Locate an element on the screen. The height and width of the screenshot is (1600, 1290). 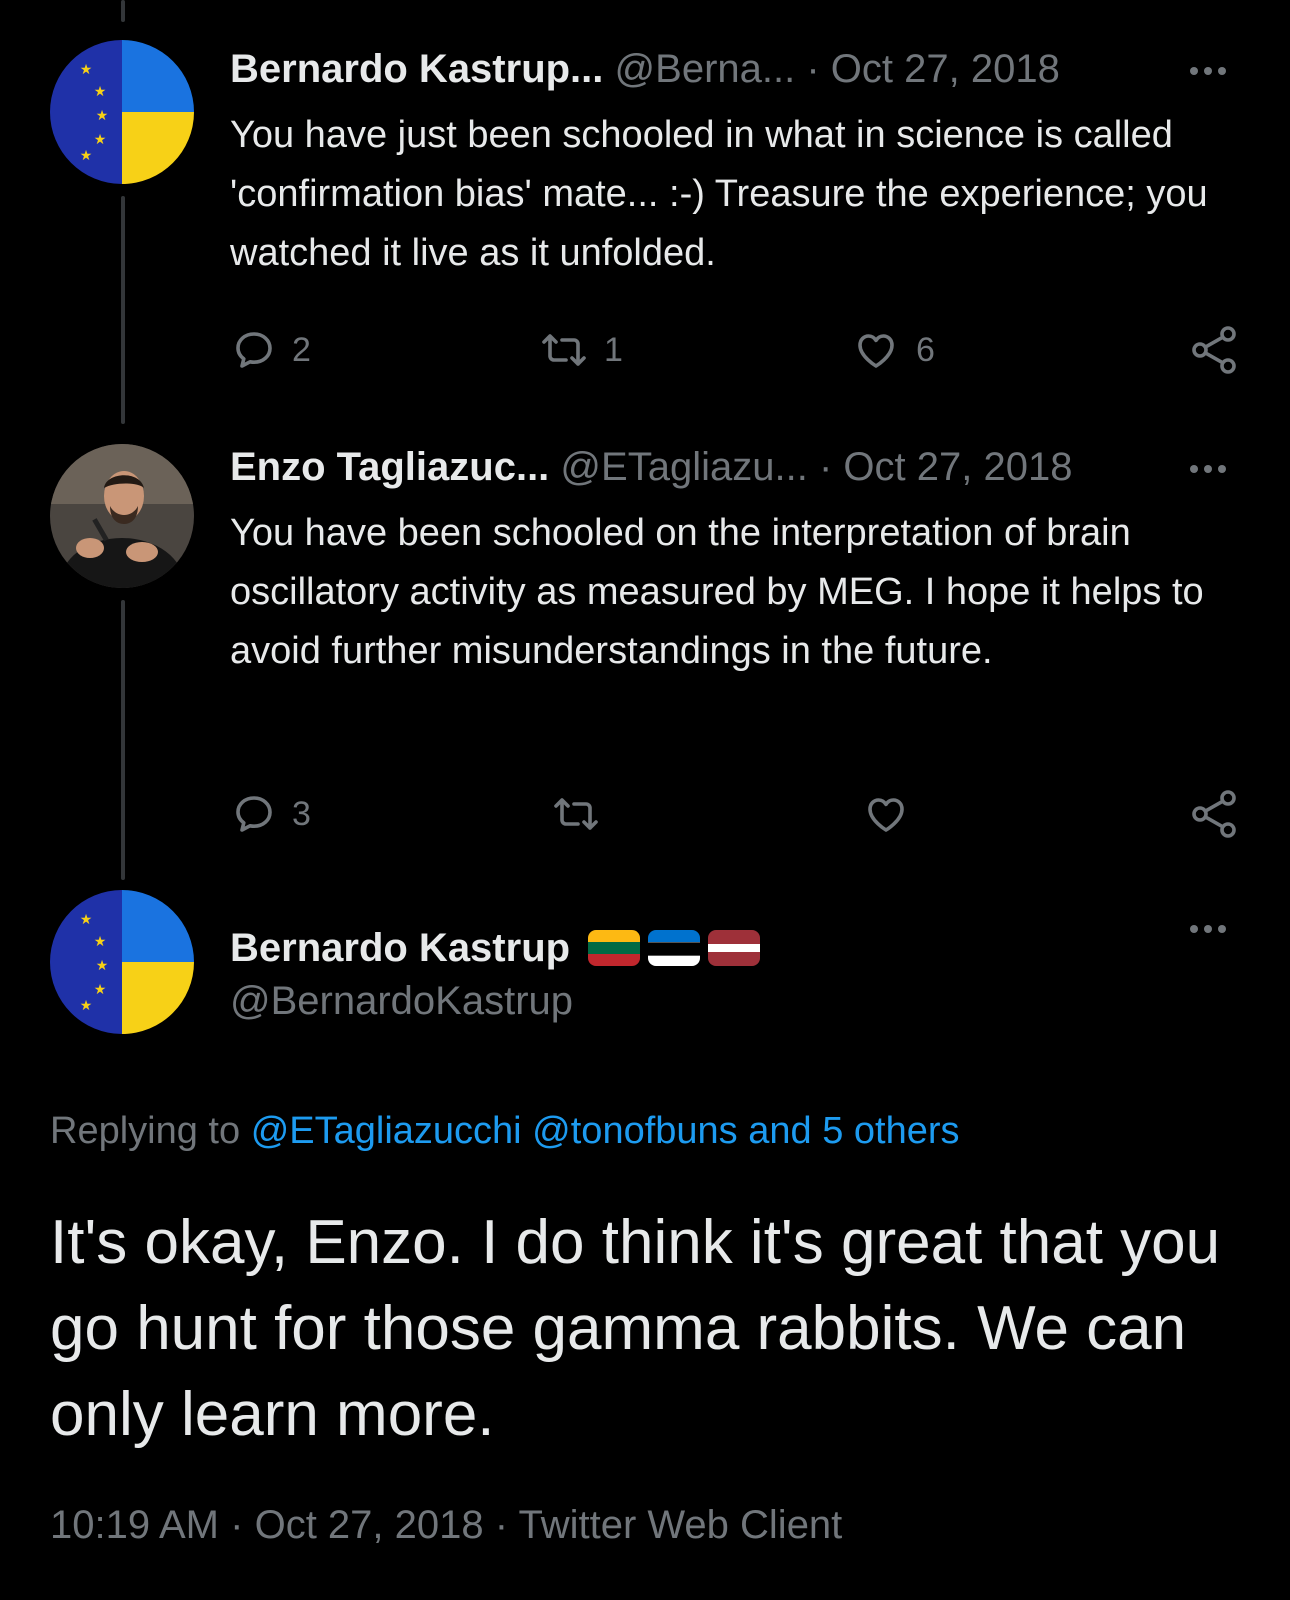
tweet-time: 10:19 AM is located at coordinates (134, 1525).